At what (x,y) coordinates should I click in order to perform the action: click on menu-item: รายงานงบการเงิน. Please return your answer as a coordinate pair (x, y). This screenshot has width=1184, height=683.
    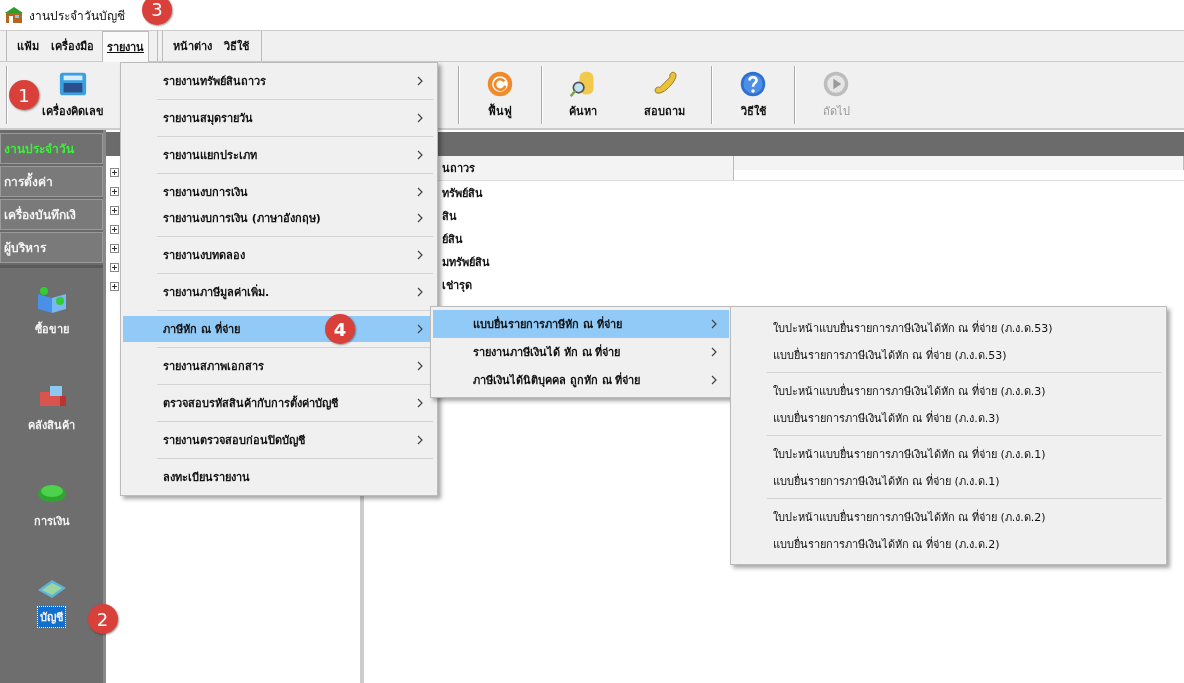
    Looking at the image, I should click on (279, 192).